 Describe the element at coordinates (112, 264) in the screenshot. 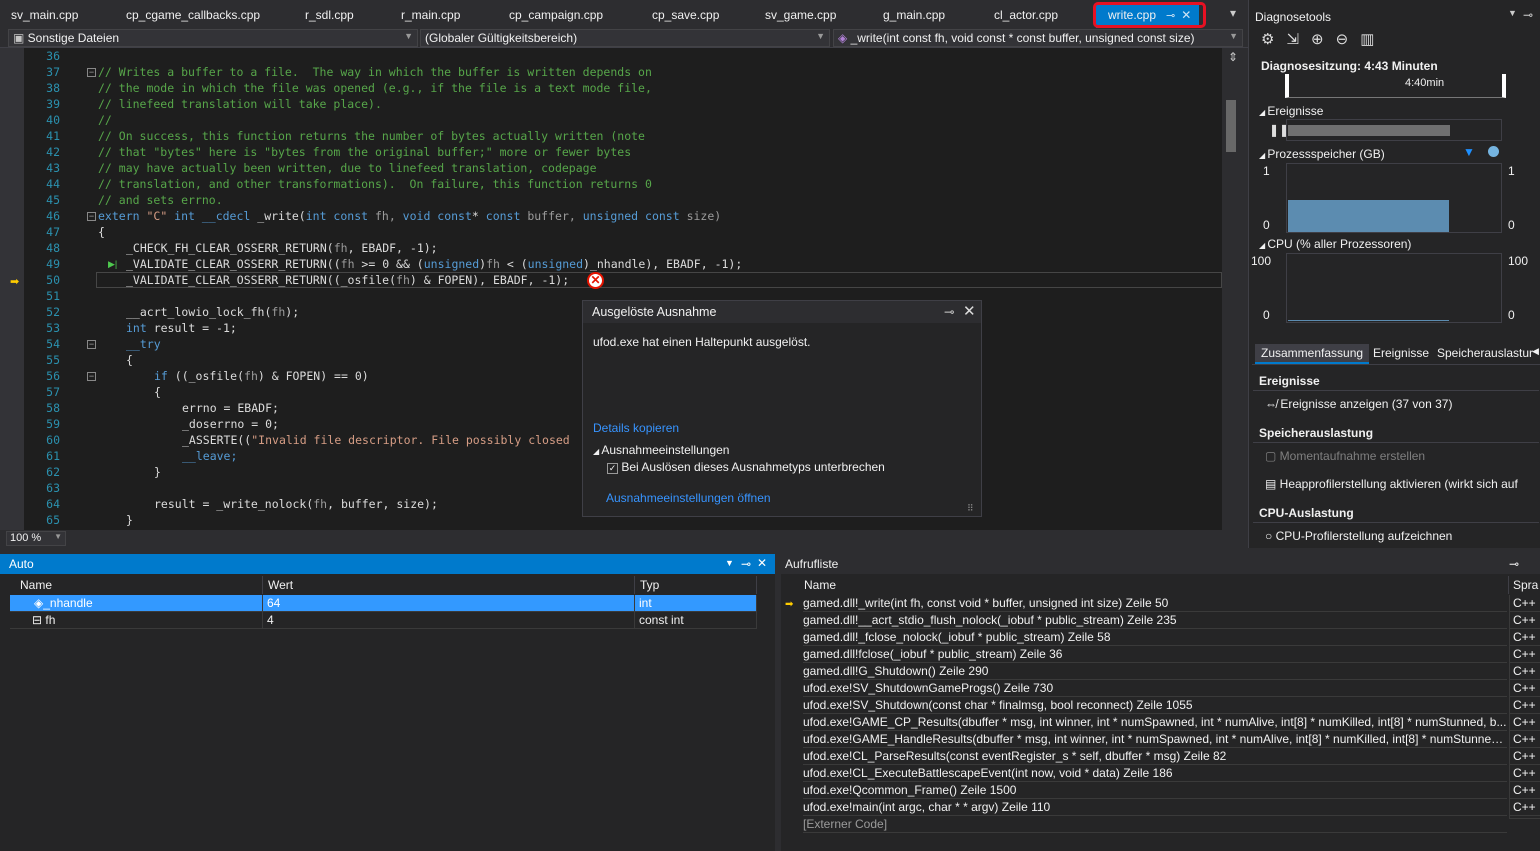

I see `run-to-click-icon: ▶|` at that location.